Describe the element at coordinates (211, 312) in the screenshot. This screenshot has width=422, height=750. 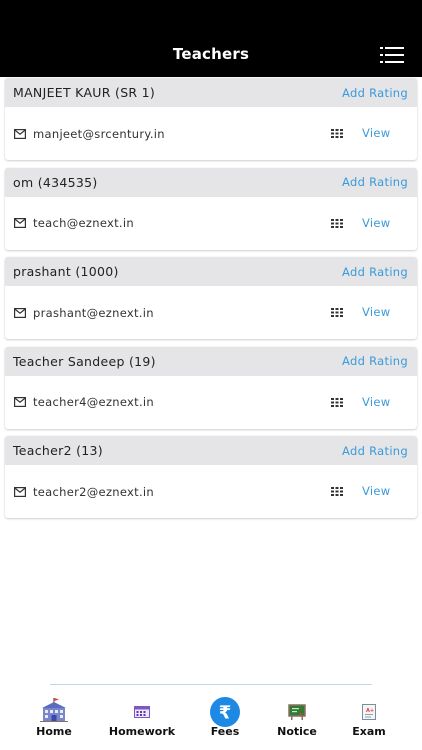
I see `teacher-card-body: prashant@eznext.in View` at that location.